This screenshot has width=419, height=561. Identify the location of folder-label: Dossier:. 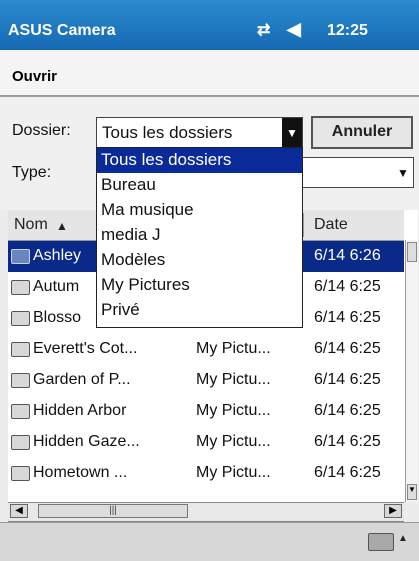
(41, 130).